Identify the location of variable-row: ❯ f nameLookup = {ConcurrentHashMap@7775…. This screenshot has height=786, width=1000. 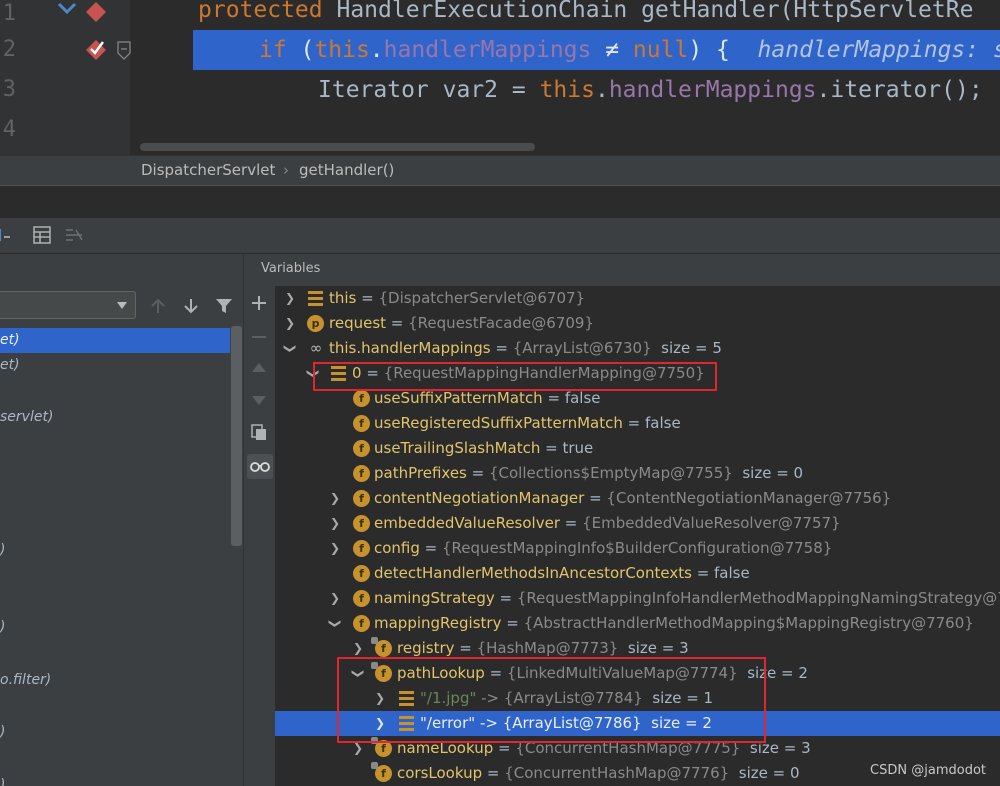
(637, 748).